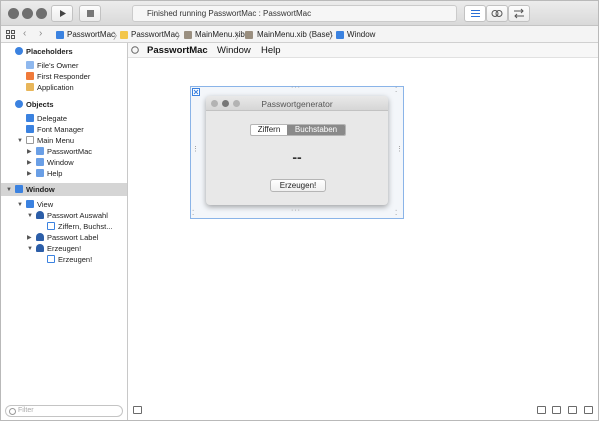 This screenshot has width=599, height=421. What do you see at coordinates (296, 210) in the screenshot?
I see `resize-handle-bottom: ···` at bounding box center [296, 210].